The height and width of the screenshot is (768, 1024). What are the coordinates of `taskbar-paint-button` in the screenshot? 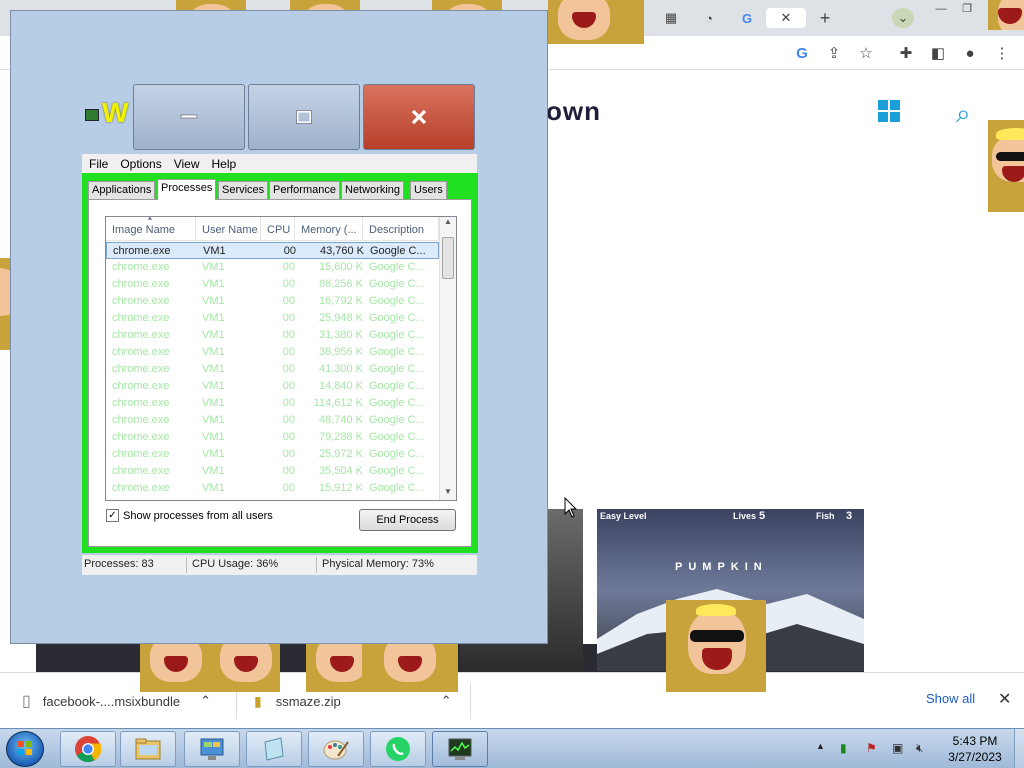 It's located at (336, 749).